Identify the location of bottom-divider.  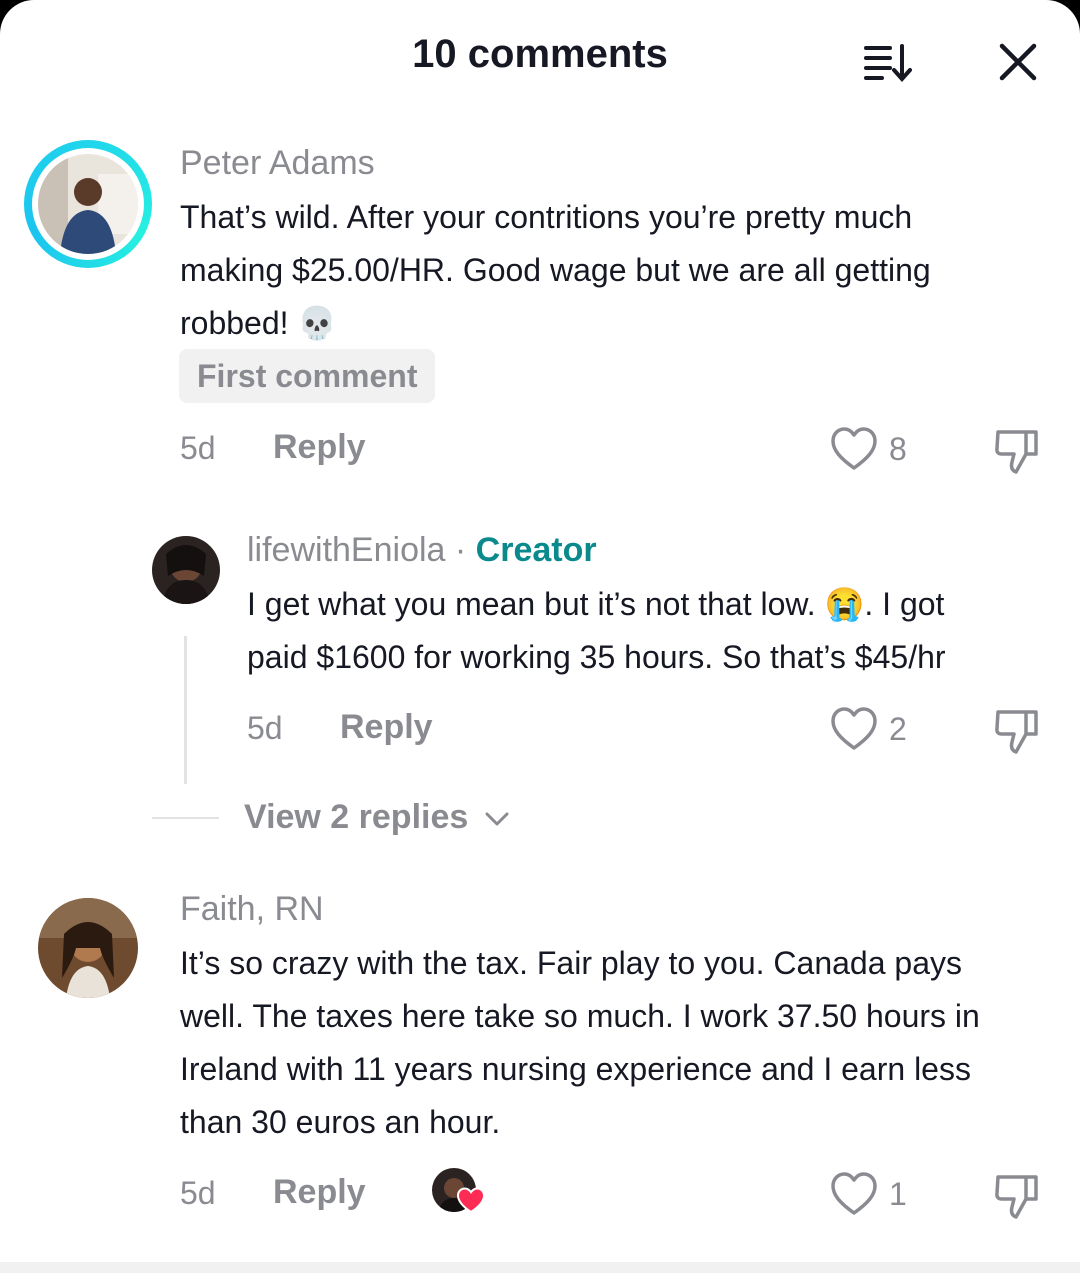
(540, 1267).